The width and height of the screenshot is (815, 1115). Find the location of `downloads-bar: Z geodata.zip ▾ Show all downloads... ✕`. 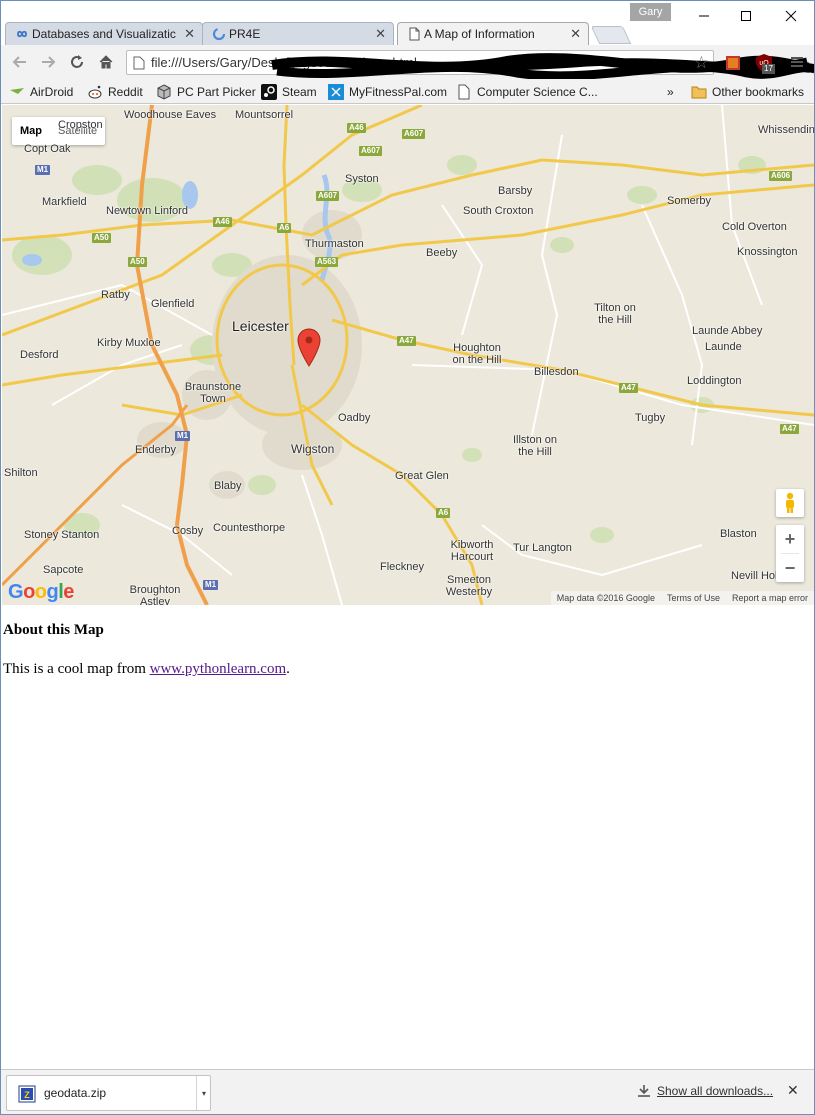

downloads-bar: Z geodata.zip ▾ Show all downloads... ✕ is located at coordinates (407, 1091).